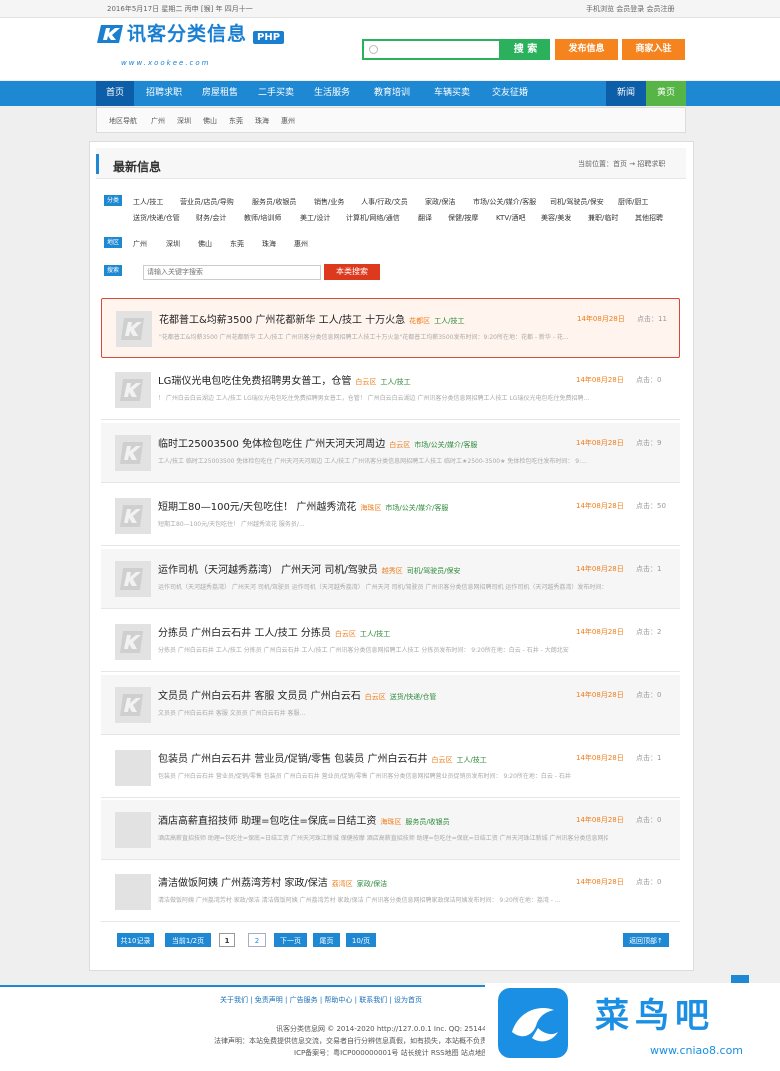 Image resolution: width=780 pixels, height=1071 pixels. I want to click on listing-title-text: 临时工25003500 免体检包吃住 广州天河天河周边, so click(271, 444).